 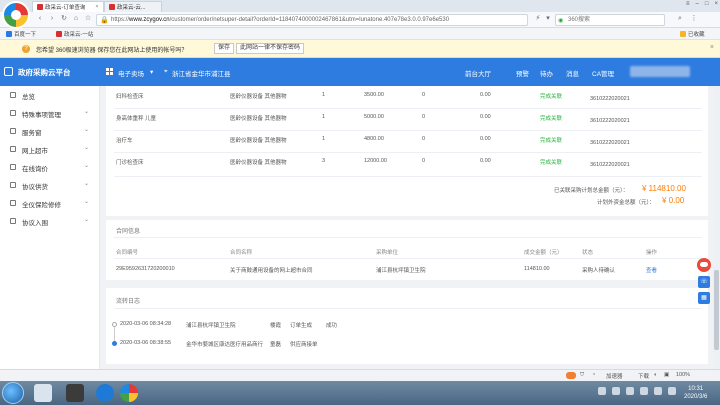 What do you see at coordinates (50, 131) in the screenshot?
I see `sidebar-item-service-window: 服务窗 ⌄` at bounding box center [50, 131].